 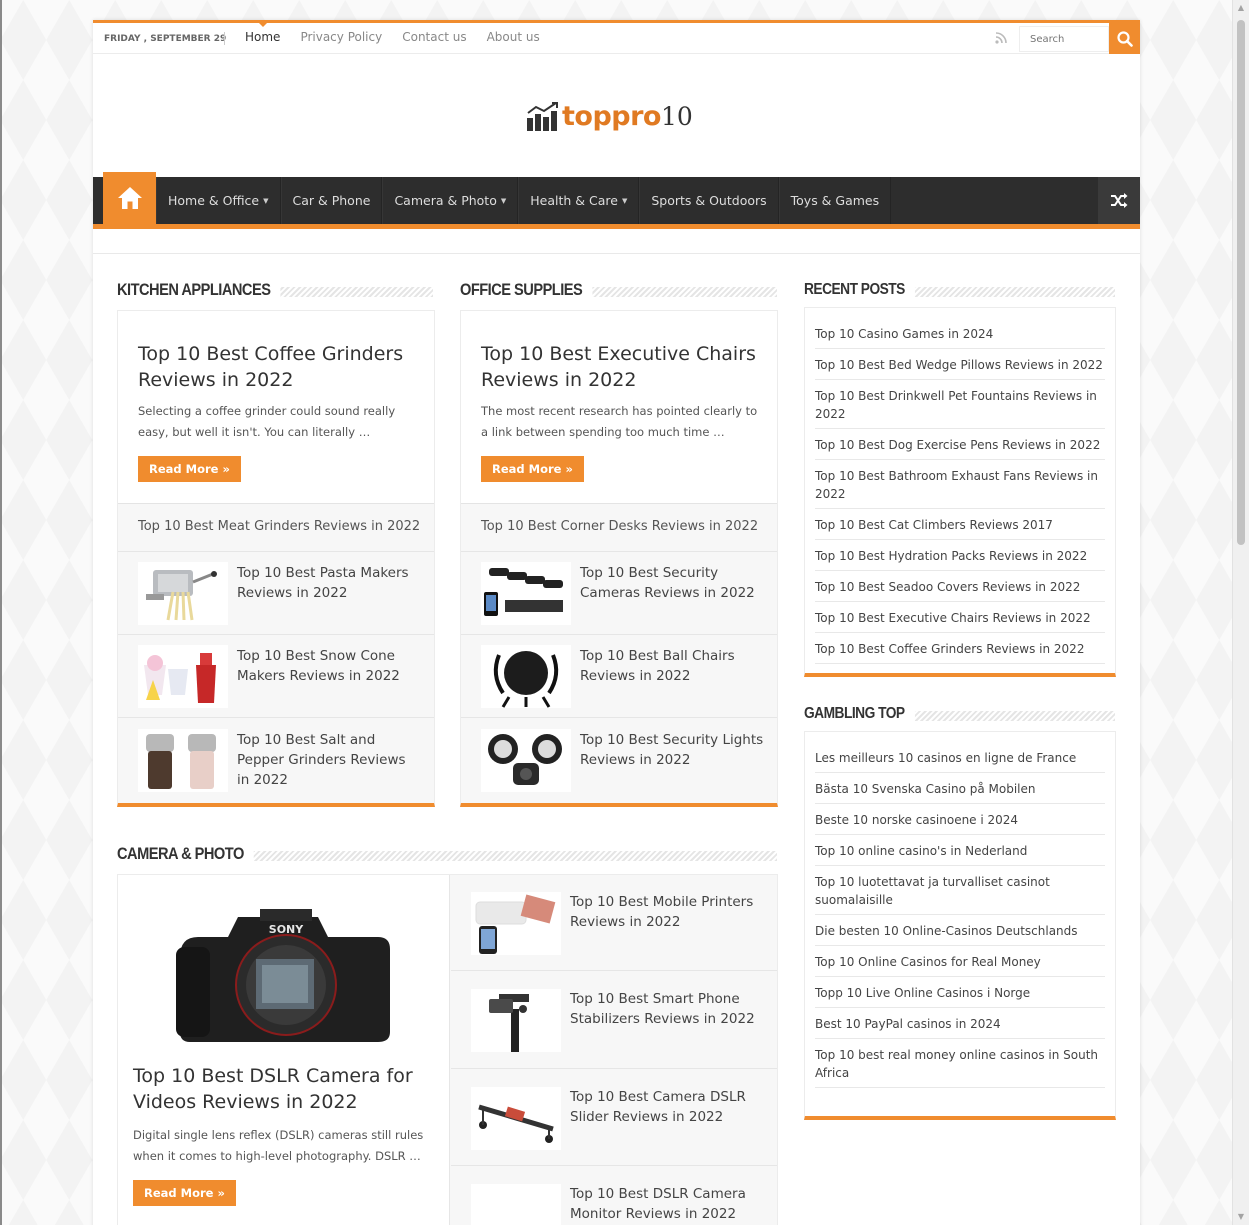 I want to click on search-input, so click(x=1064, y=39).